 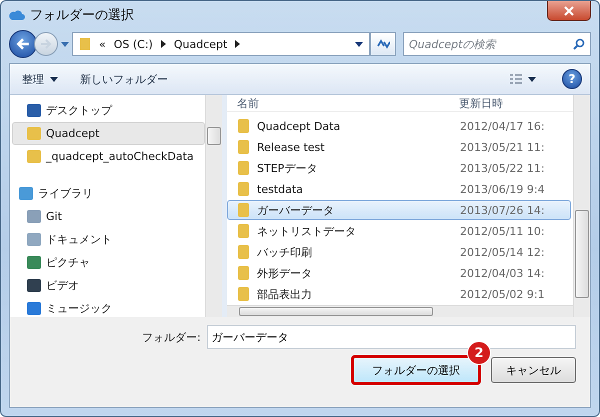 What do you see at coordinates (108, 110) in the screenshot?
I see `nav-item: デスクトップ` at bounding box center [108, 110].